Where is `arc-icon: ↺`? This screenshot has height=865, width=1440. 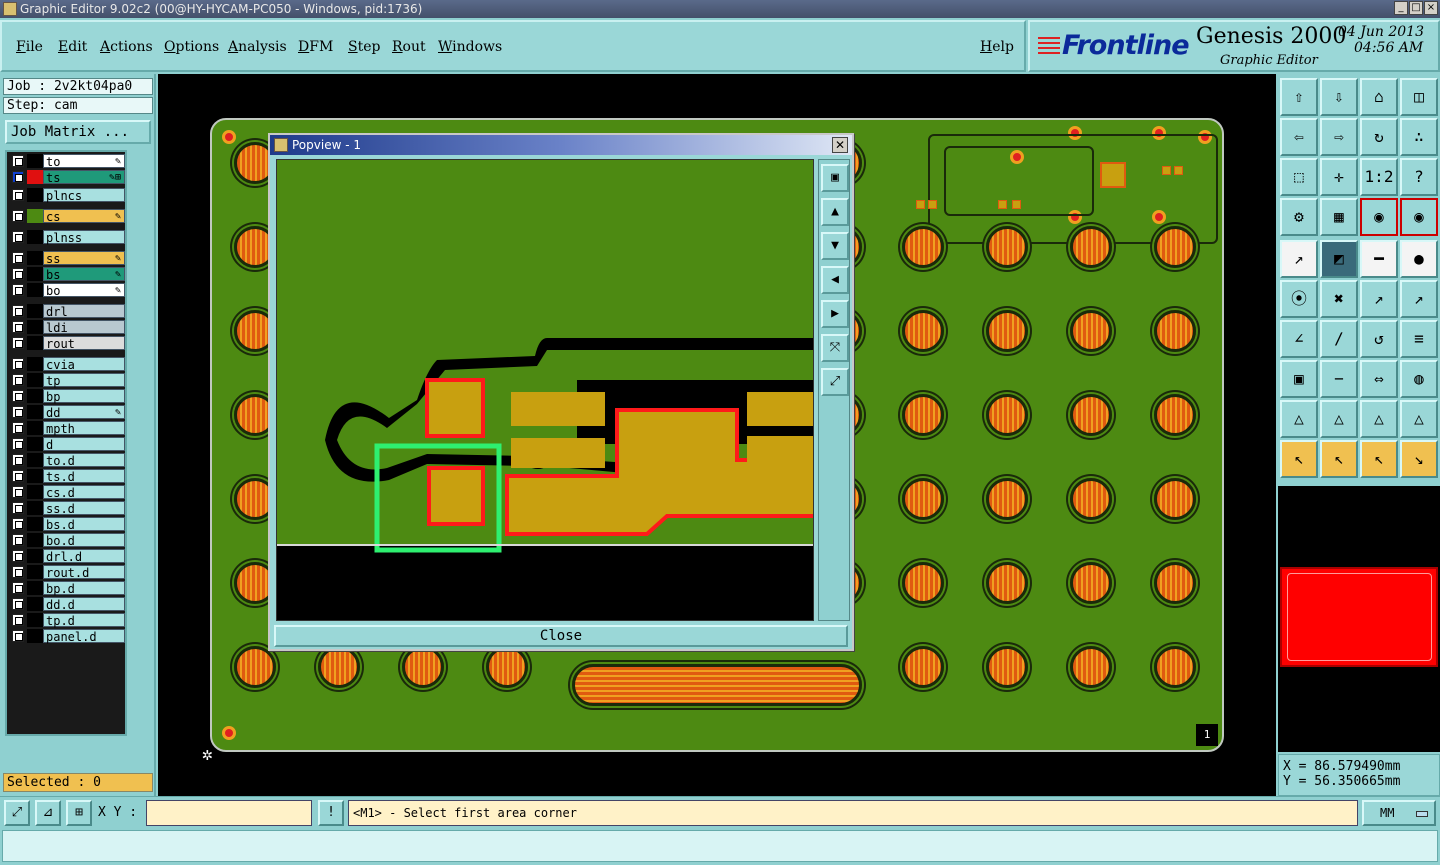 arc-icon: ↺ is located at coordinates (1379, 339).